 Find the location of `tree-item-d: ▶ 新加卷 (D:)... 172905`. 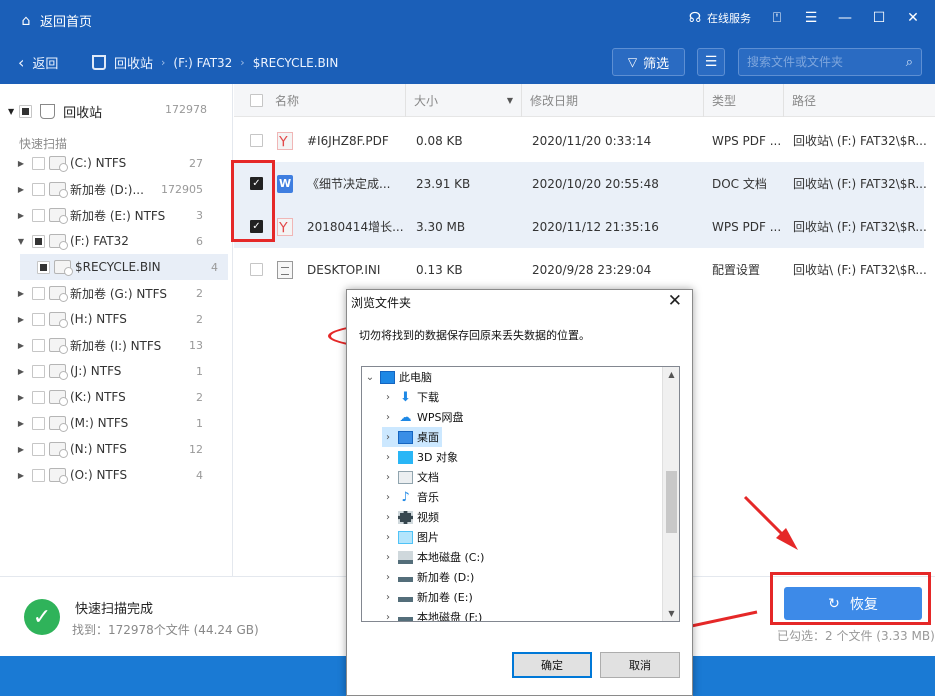

tree-item-d: ▶ 新加卷 (D:)... 172905 is located at coordinates (116, 189).